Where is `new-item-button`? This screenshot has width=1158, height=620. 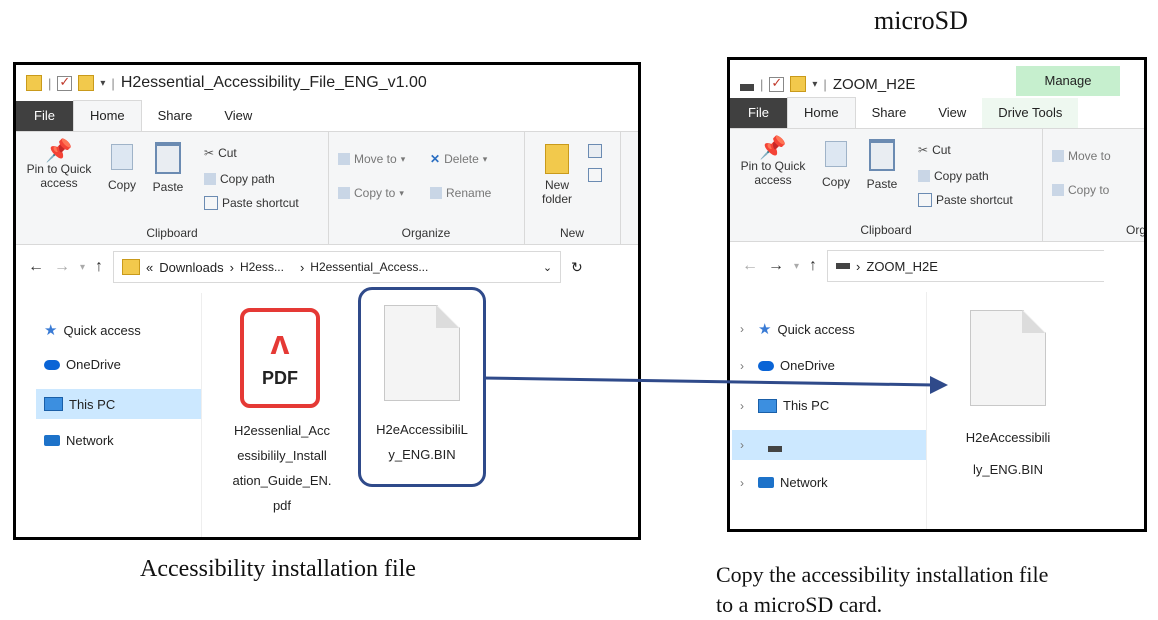
new-item-button is located at coordinates (595, 151).